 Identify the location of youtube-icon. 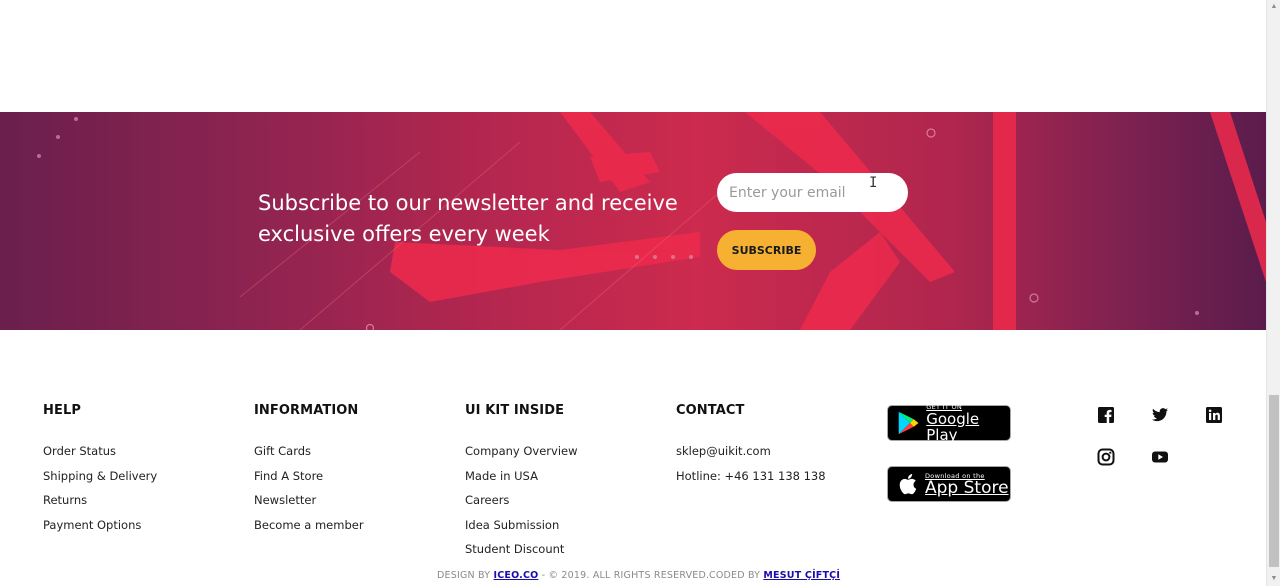
(1160, 457).